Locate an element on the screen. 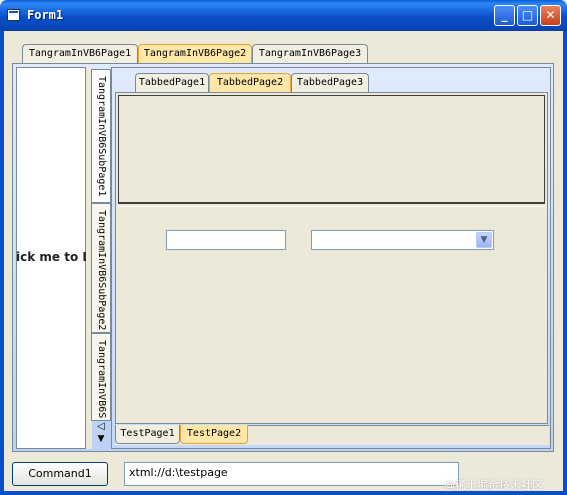 Image resolution: width=567 pixels, height=495 pixels. tab-outer-page2: TangramInVB6Page2 is located at coordinates (195, 54).